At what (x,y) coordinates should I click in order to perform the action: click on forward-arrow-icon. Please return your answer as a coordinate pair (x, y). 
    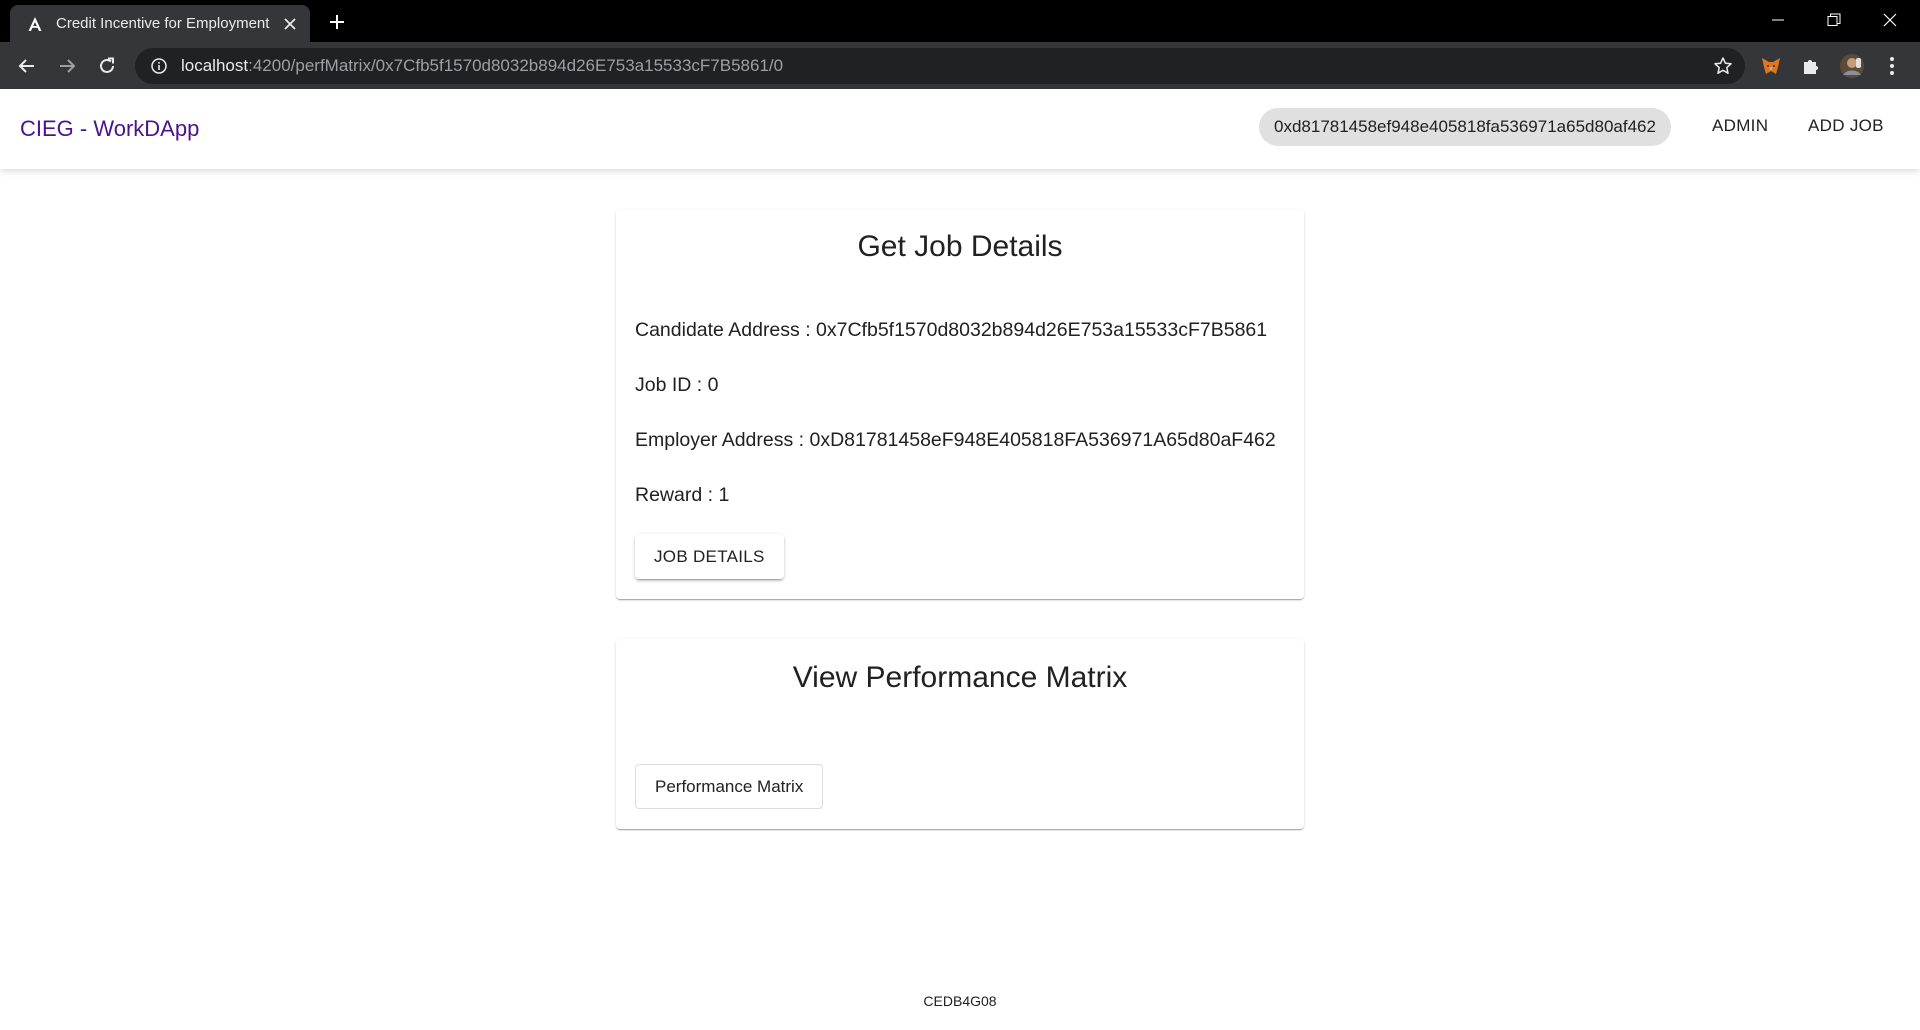
    Looking at the image, I should click on (67, 66).